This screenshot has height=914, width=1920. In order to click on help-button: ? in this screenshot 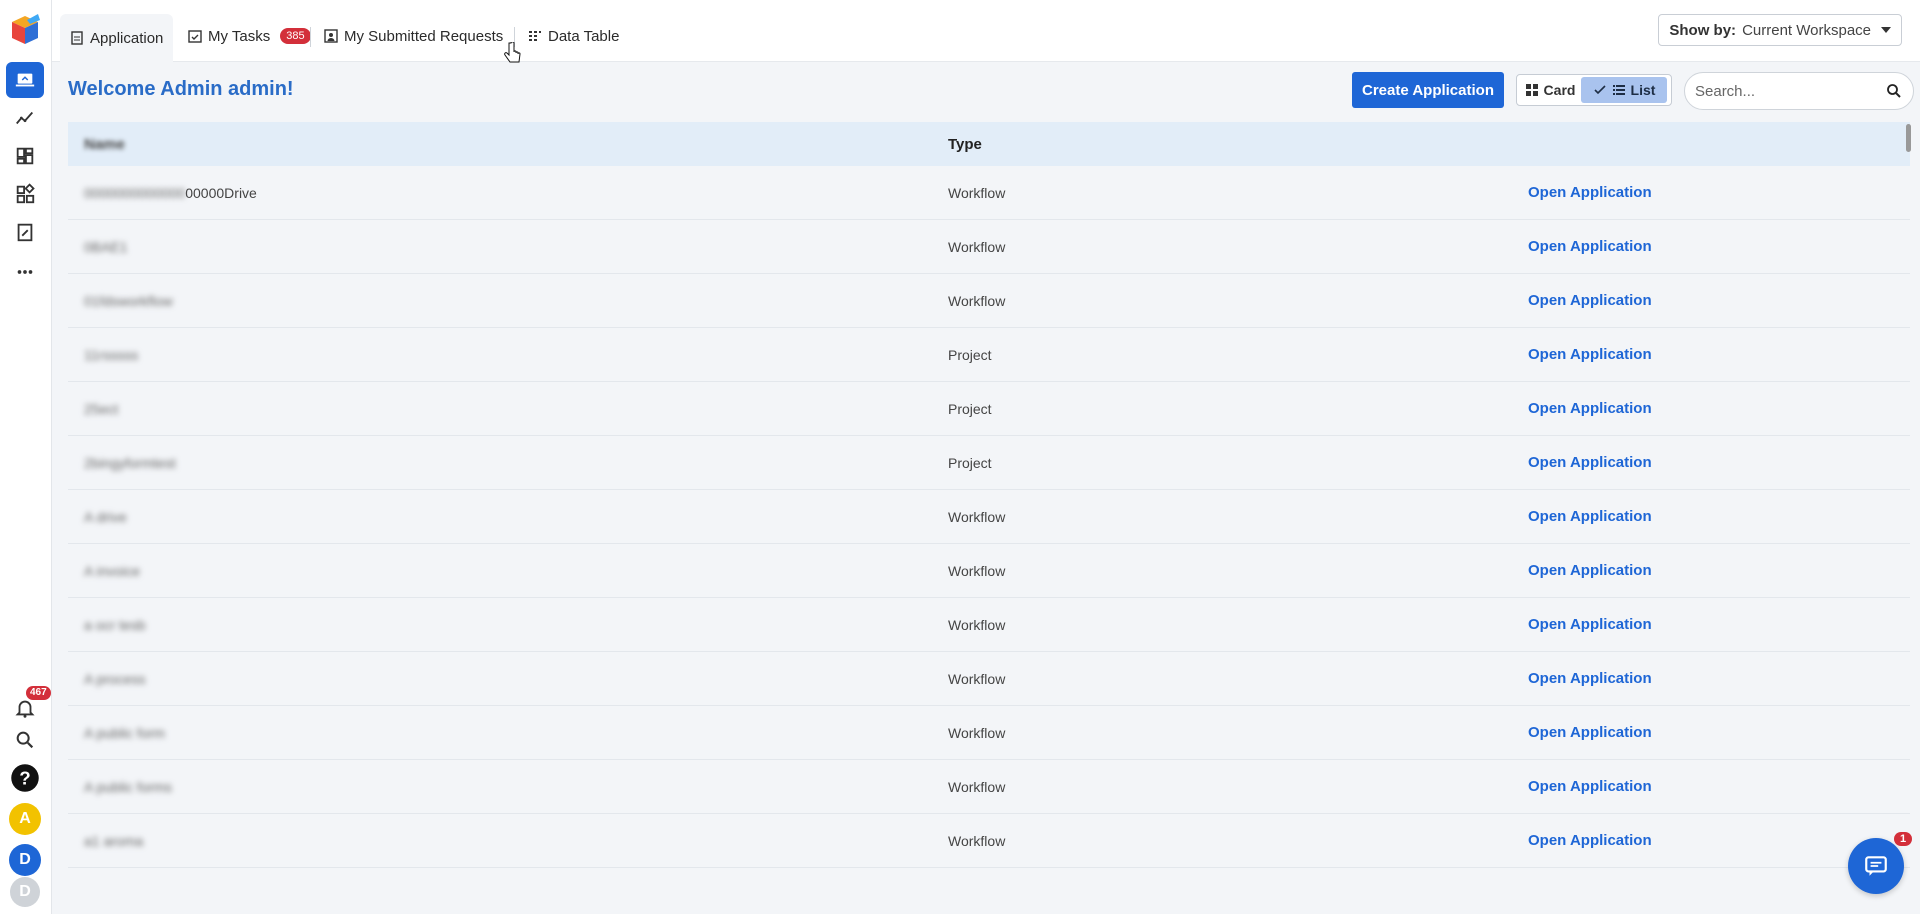, I will do `click(25, 778)`.